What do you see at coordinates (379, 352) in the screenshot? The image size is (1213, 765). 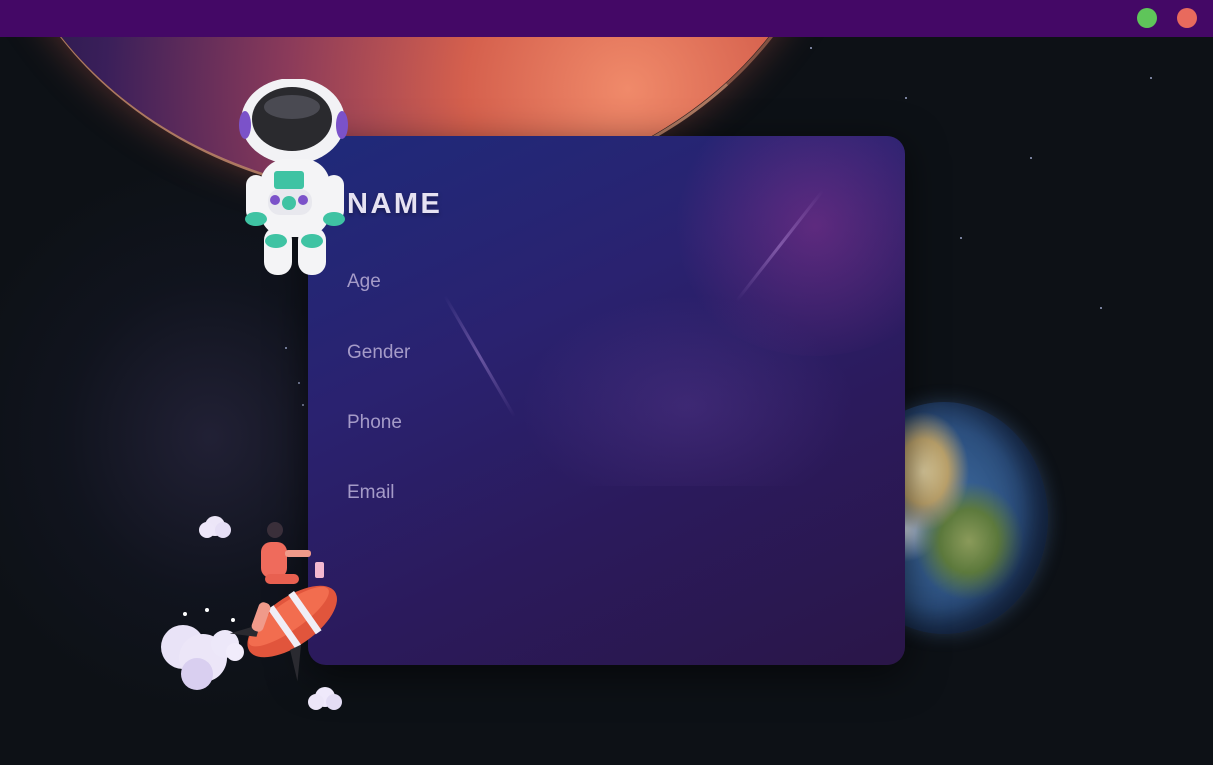 I see `gender-field: Gender` at bounding box center [379, 352].